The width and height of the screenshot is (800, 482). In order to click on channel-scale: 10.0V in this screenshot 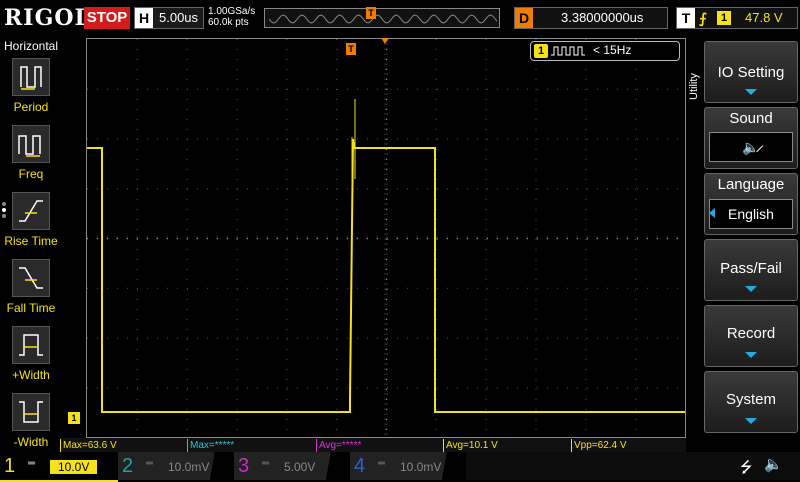, I will do `click(74, 467)`.